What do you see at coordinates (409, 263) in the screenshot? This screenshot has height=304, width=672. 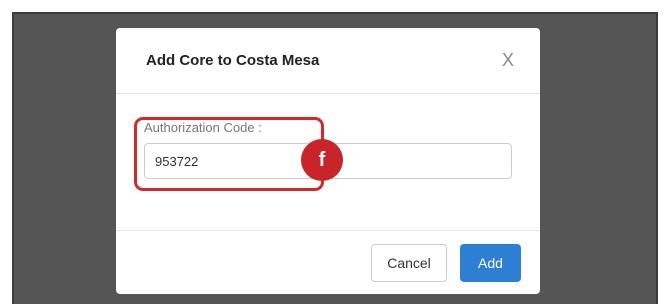 I see `cancel-button: Cancel` at bounding box center [409, 263].